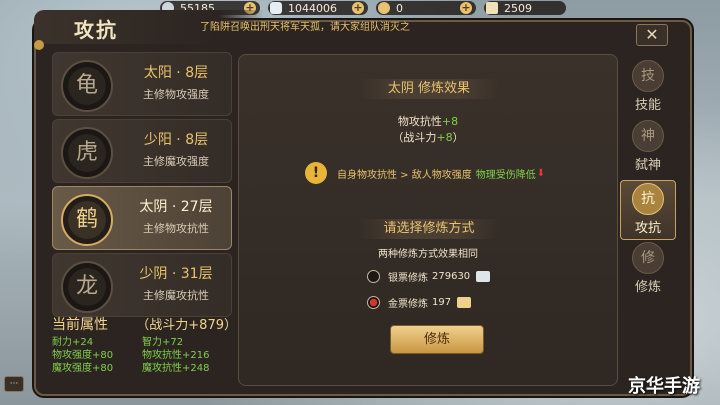 This screenshot has height=405, width=720. Describe the element at coordinates (373, 302) in the screenshot. I see `gold-radio` at that location.